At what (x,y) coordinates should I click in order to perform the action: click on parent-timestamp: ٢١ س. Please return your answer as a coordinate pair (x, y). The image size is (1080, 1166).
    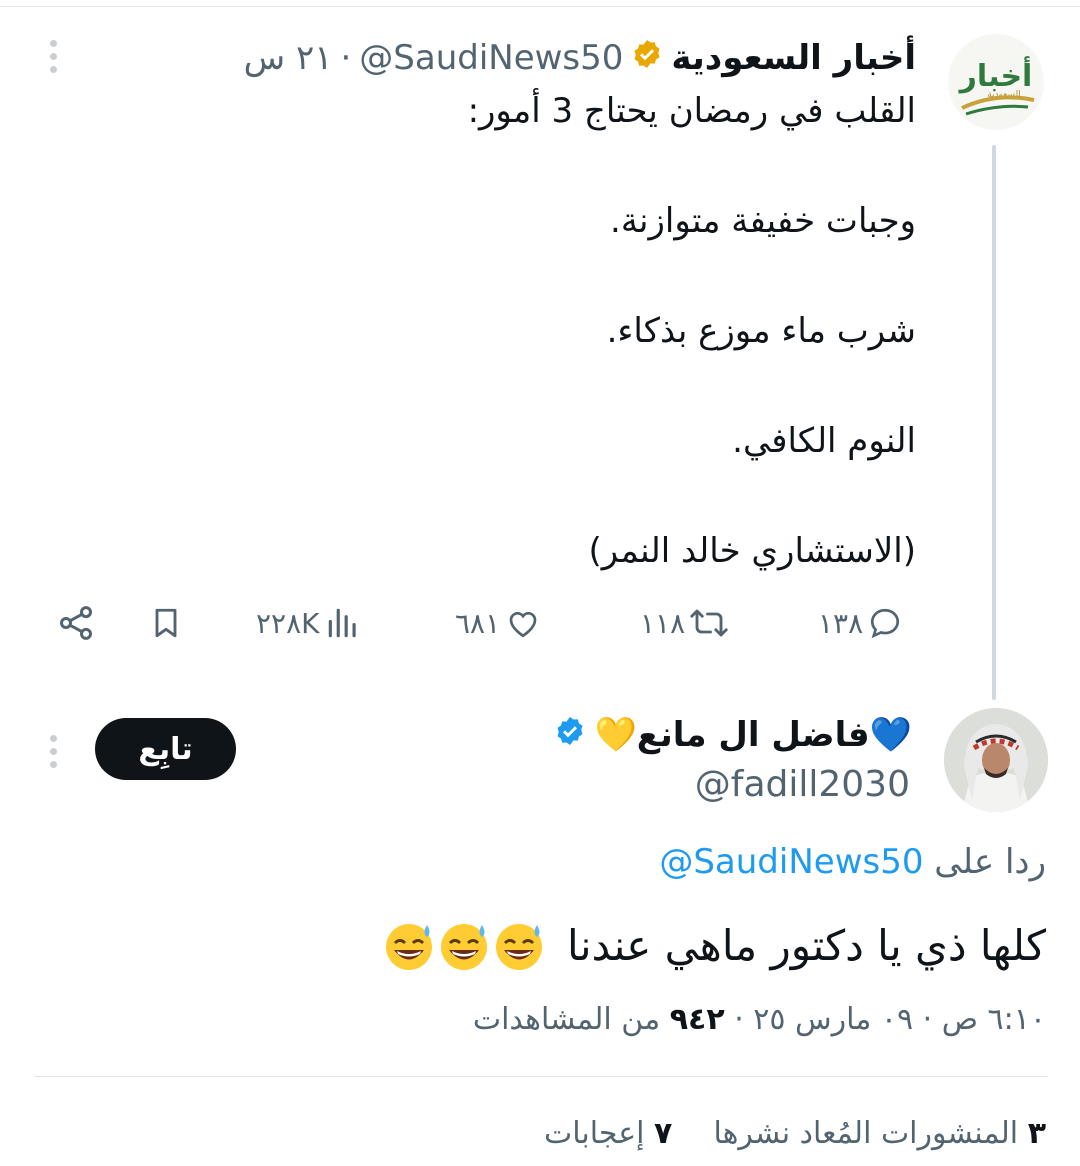
    Looking at the image, I should click on (288, 58).